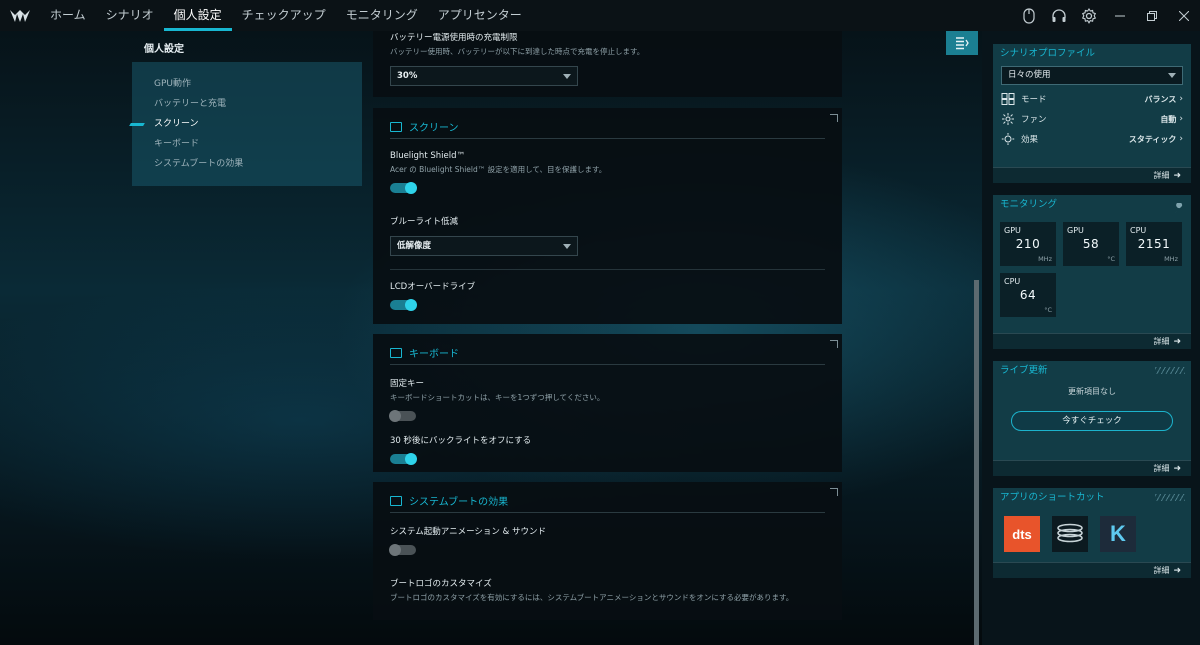 This screenshot has width=1200, height=645. What do you see at coordinates (1152, 15) in the screenshot?
I see `restore-button` at bounding box center [1152, 15].